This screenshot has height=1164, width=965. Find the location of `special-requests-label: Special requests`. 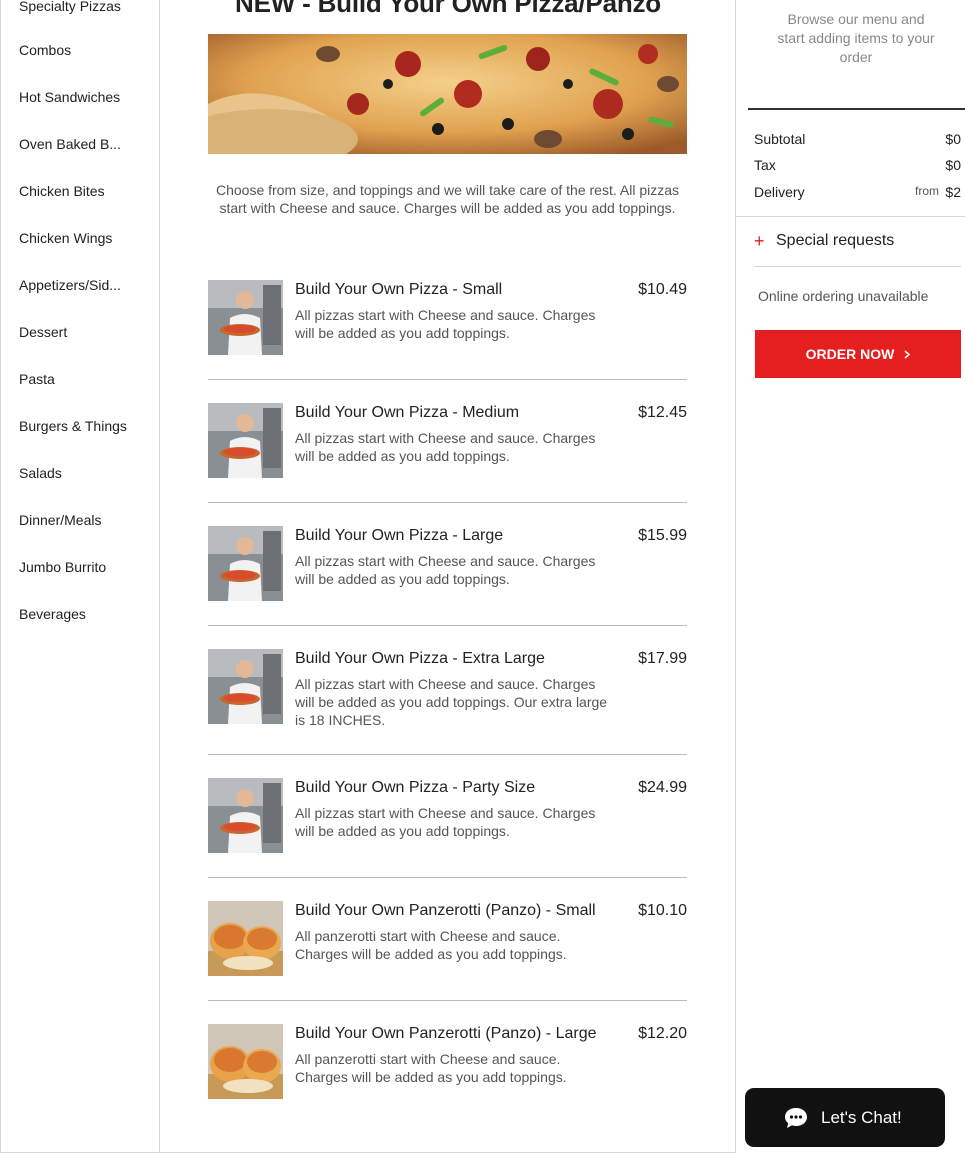

special-requests-label: Special requests is located at coordinates (835, 240).